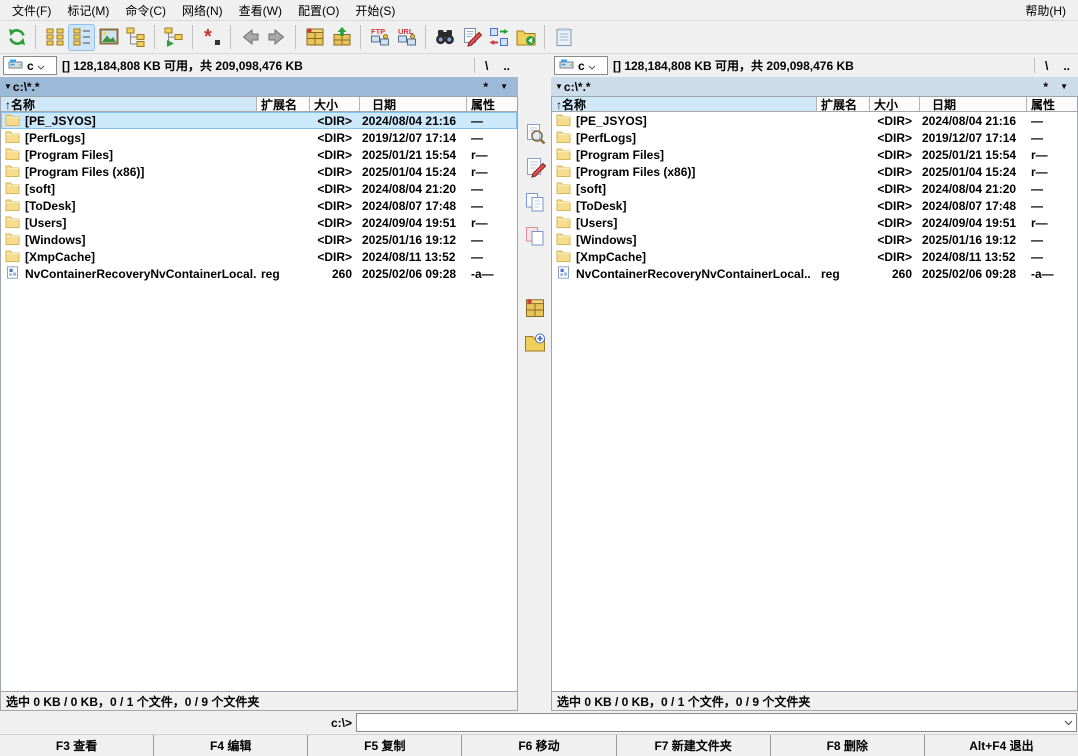  Describe the element at coordinates (708, 722) in the screenshot. I see `command-input` at that location.